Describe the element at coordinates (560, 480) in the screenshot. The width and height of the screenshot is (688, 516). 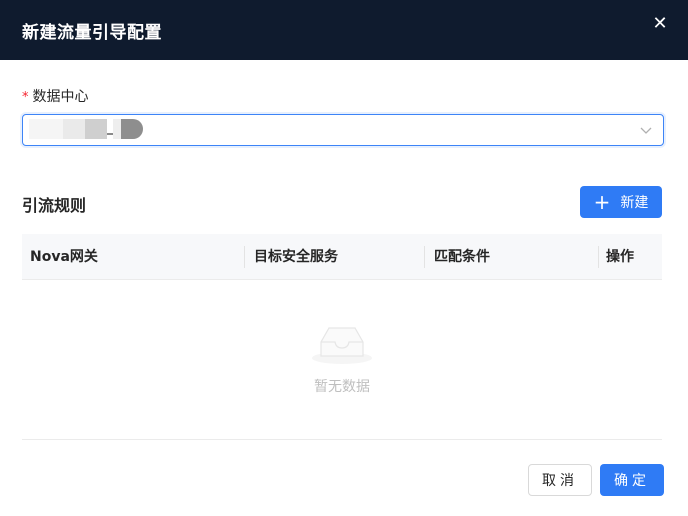
I see `cancel-button: 取消` at that location.